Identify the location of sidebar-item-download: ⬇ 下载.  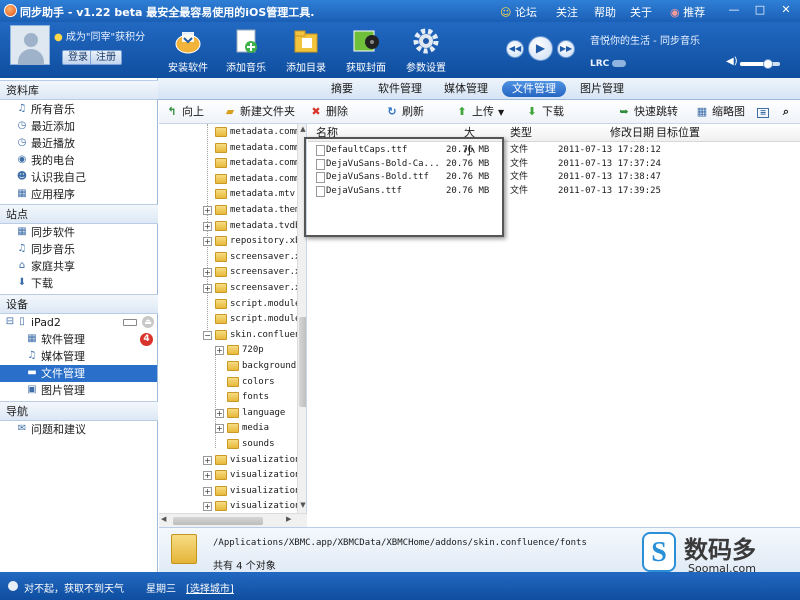
(78, 283).